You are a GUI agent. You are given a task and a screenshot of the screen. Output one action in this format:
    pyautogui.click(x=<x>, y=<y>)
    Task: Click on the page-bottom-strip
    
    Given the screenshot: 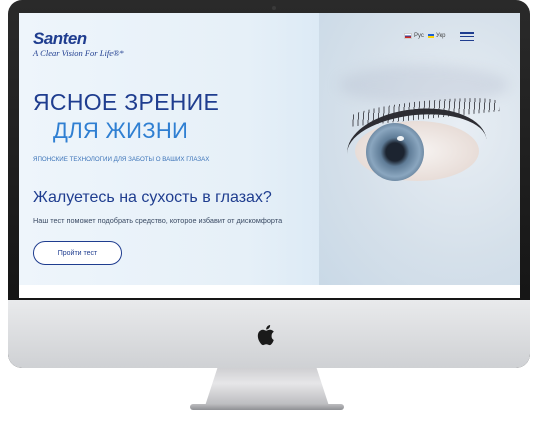 What is the action you would take?
    pyautogui.click(x=269, y=291)
    